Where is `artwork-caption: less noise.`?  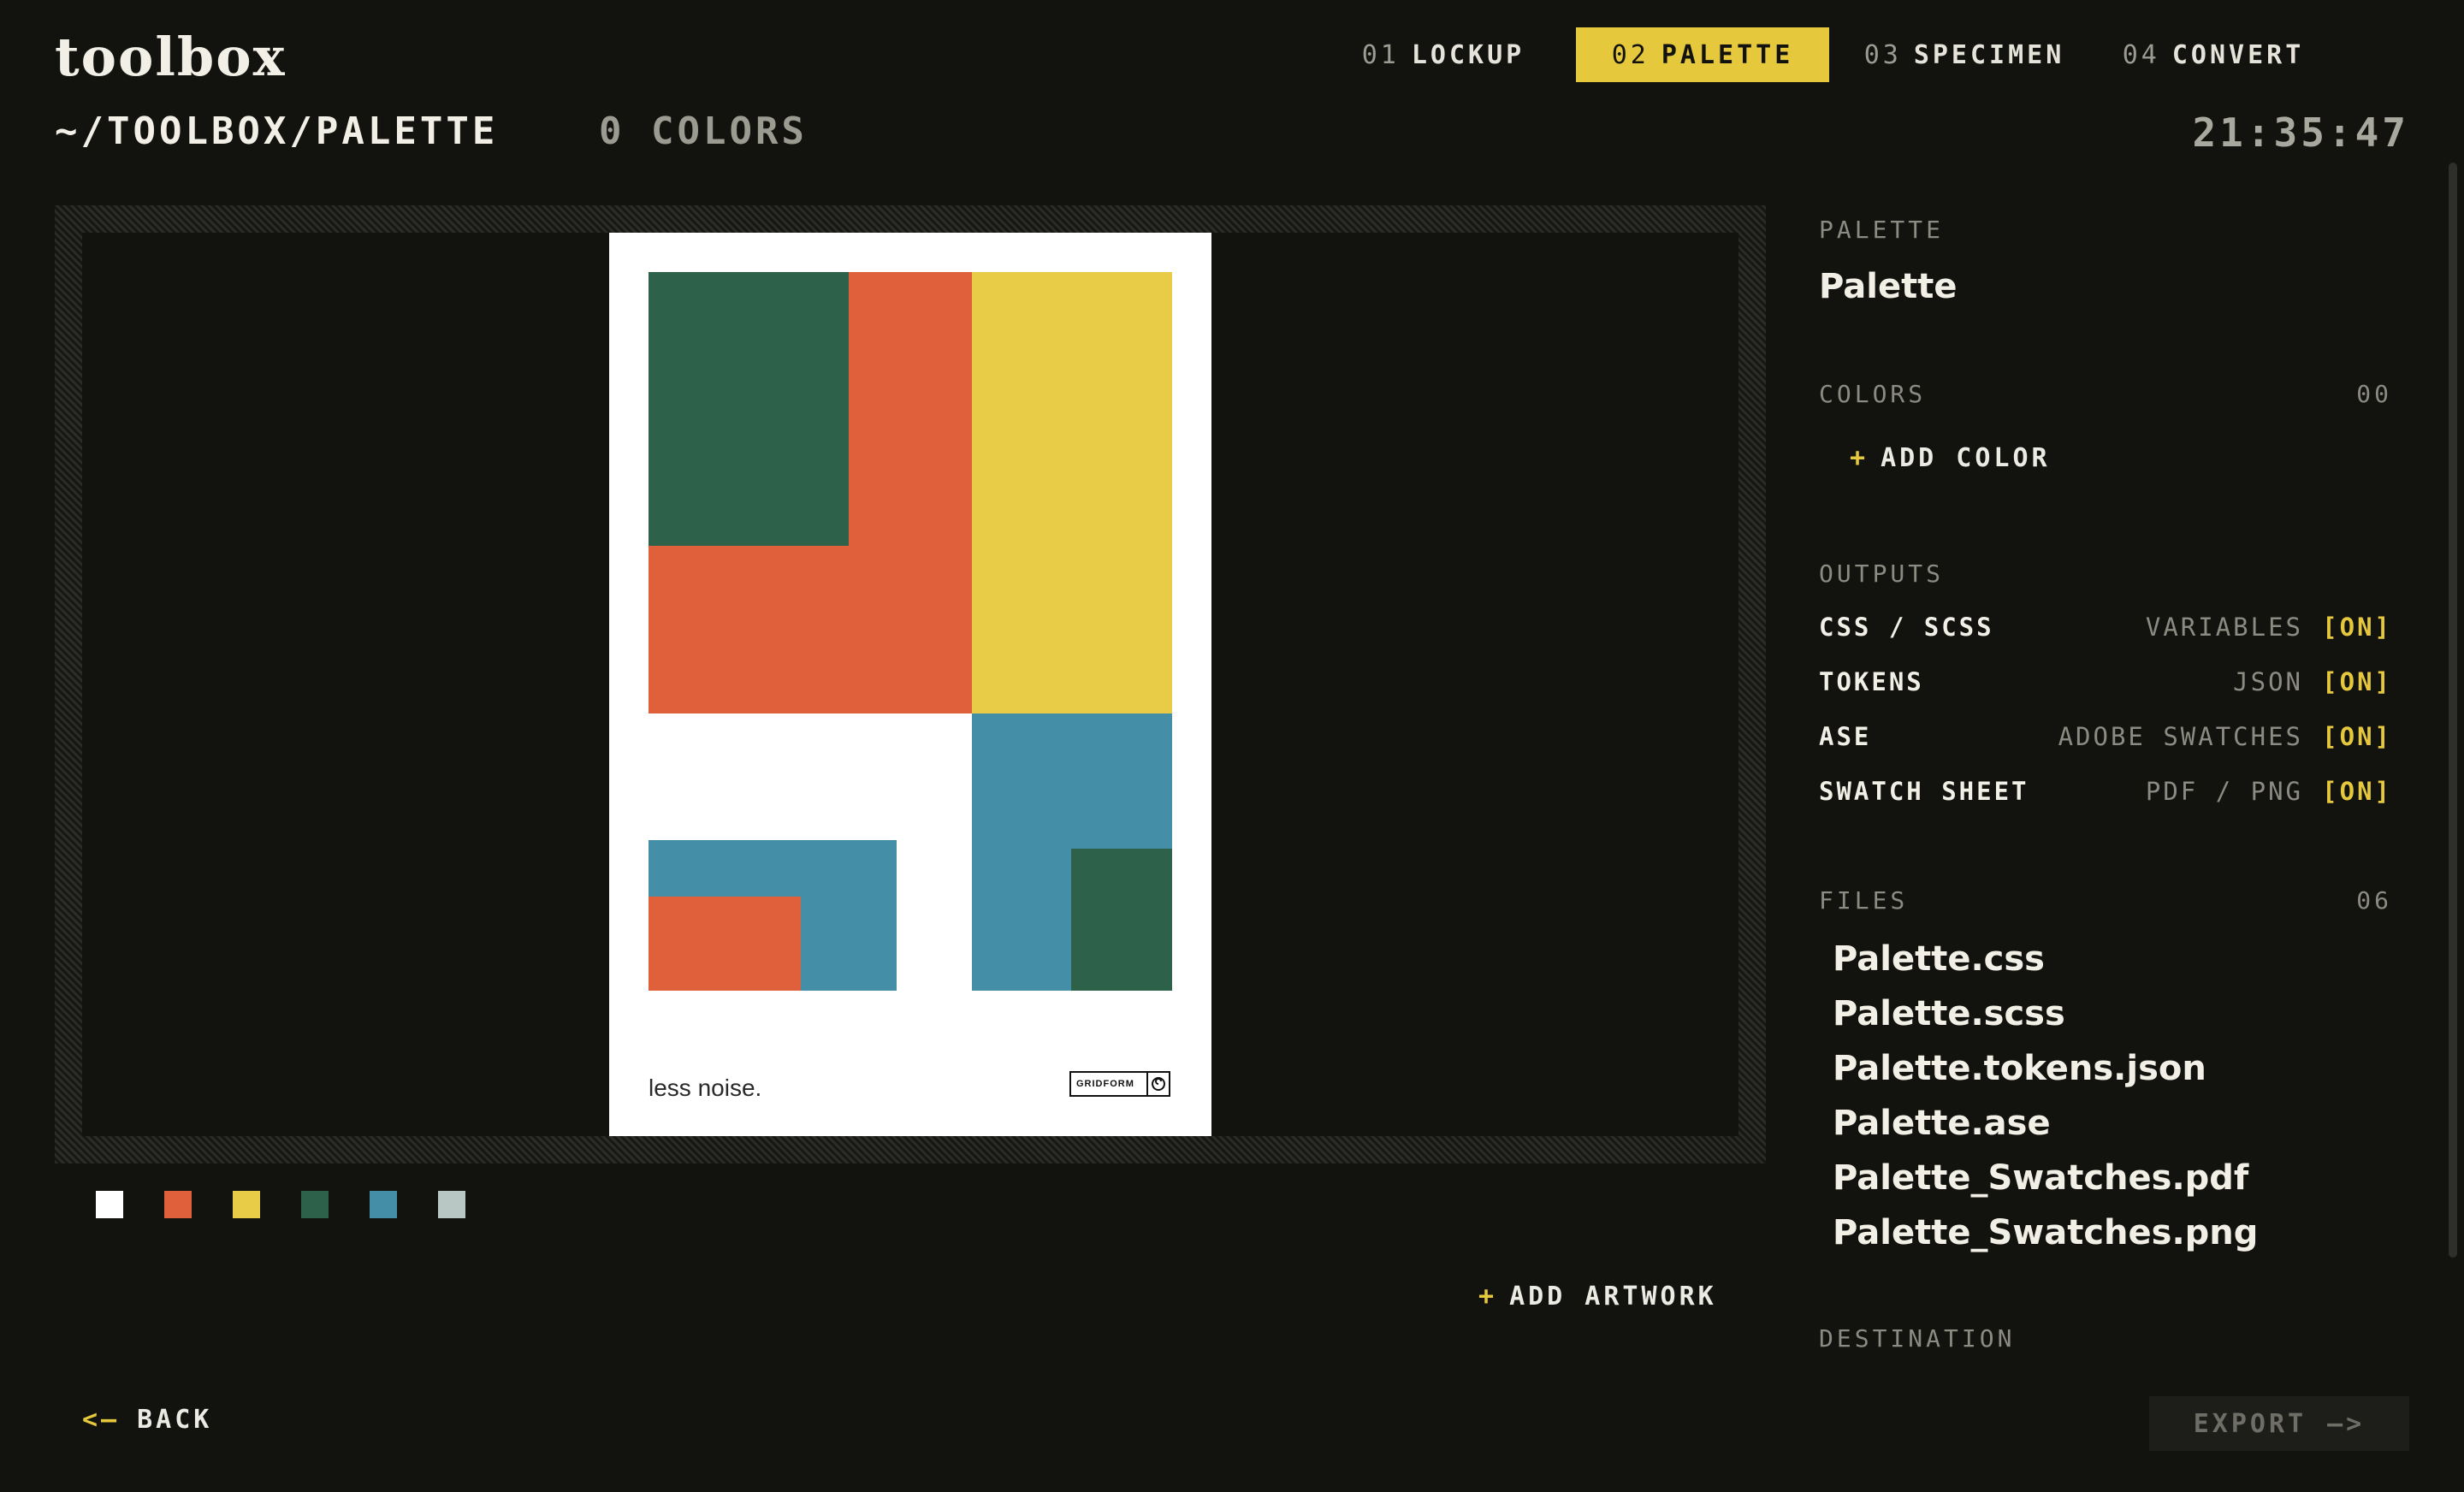
artwork-caption: less noise. is located at coordinates (705, 1088).